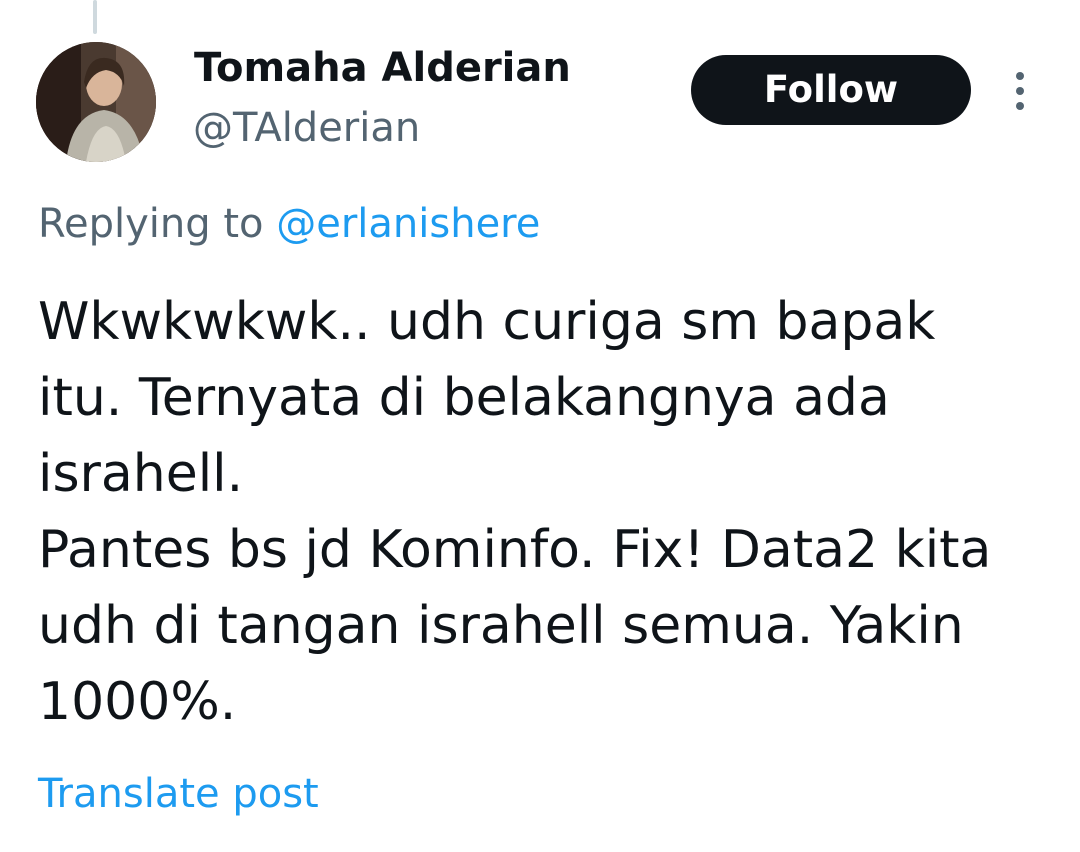 The image size is (1080, 852). Describe the element at coordinates (95, 17) in the screenshot. I see `thread-line` at that location.